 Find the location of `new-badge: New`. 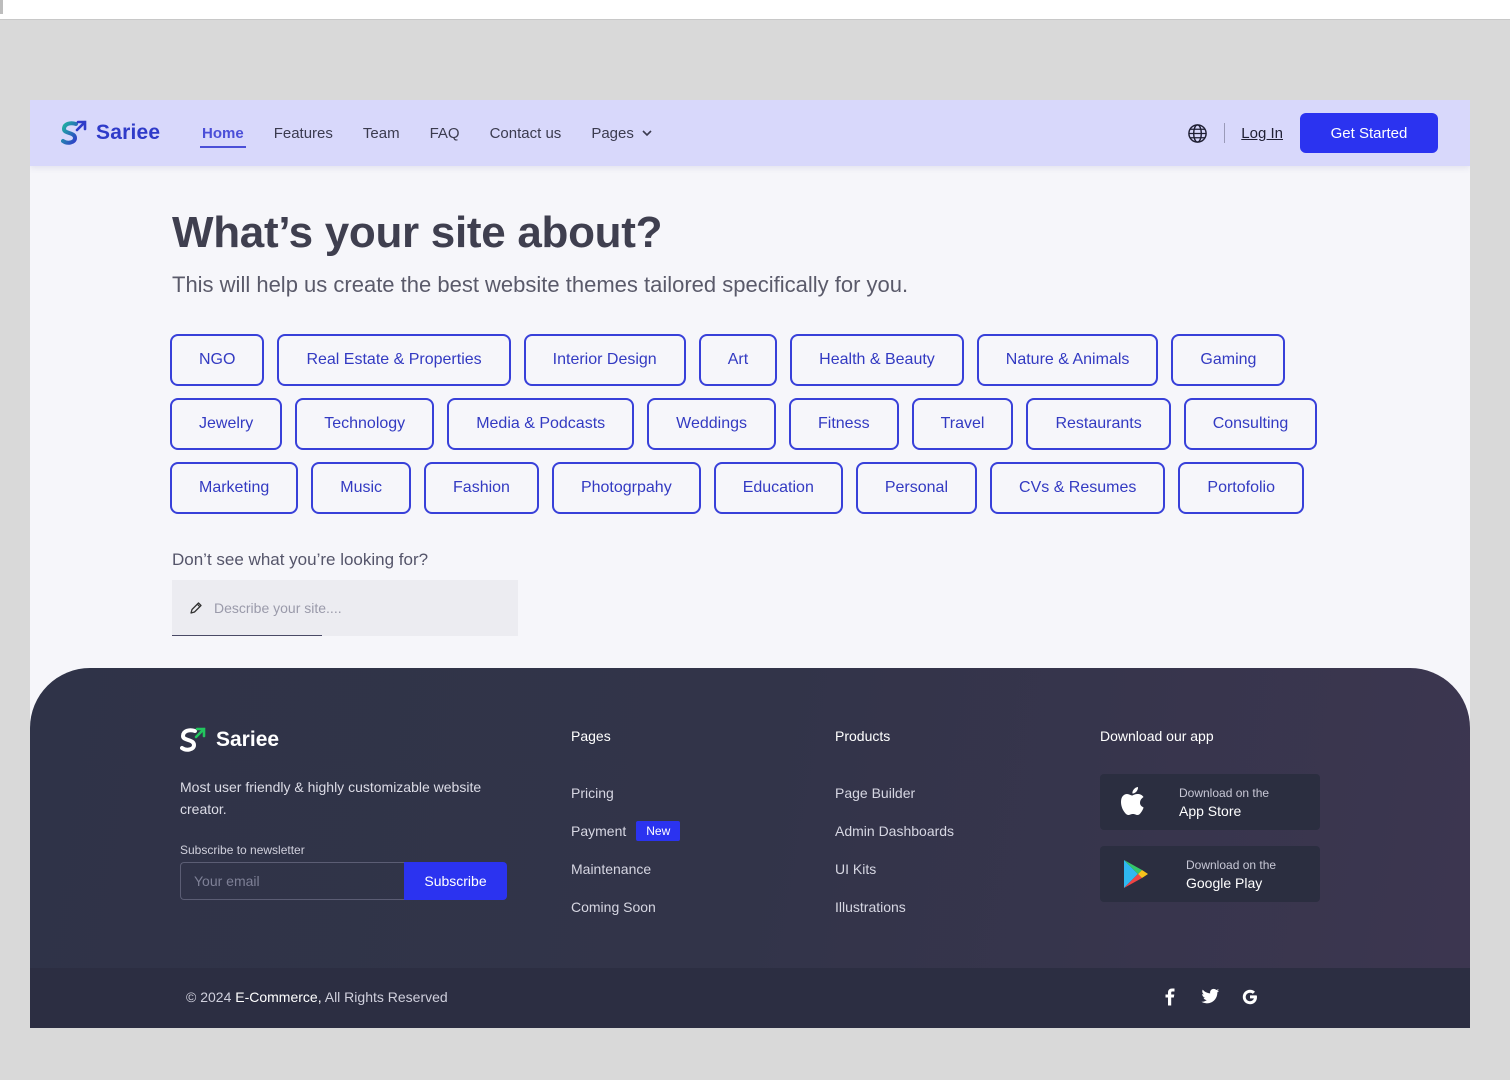

new-badge: New is located at coordinates (658, 831).